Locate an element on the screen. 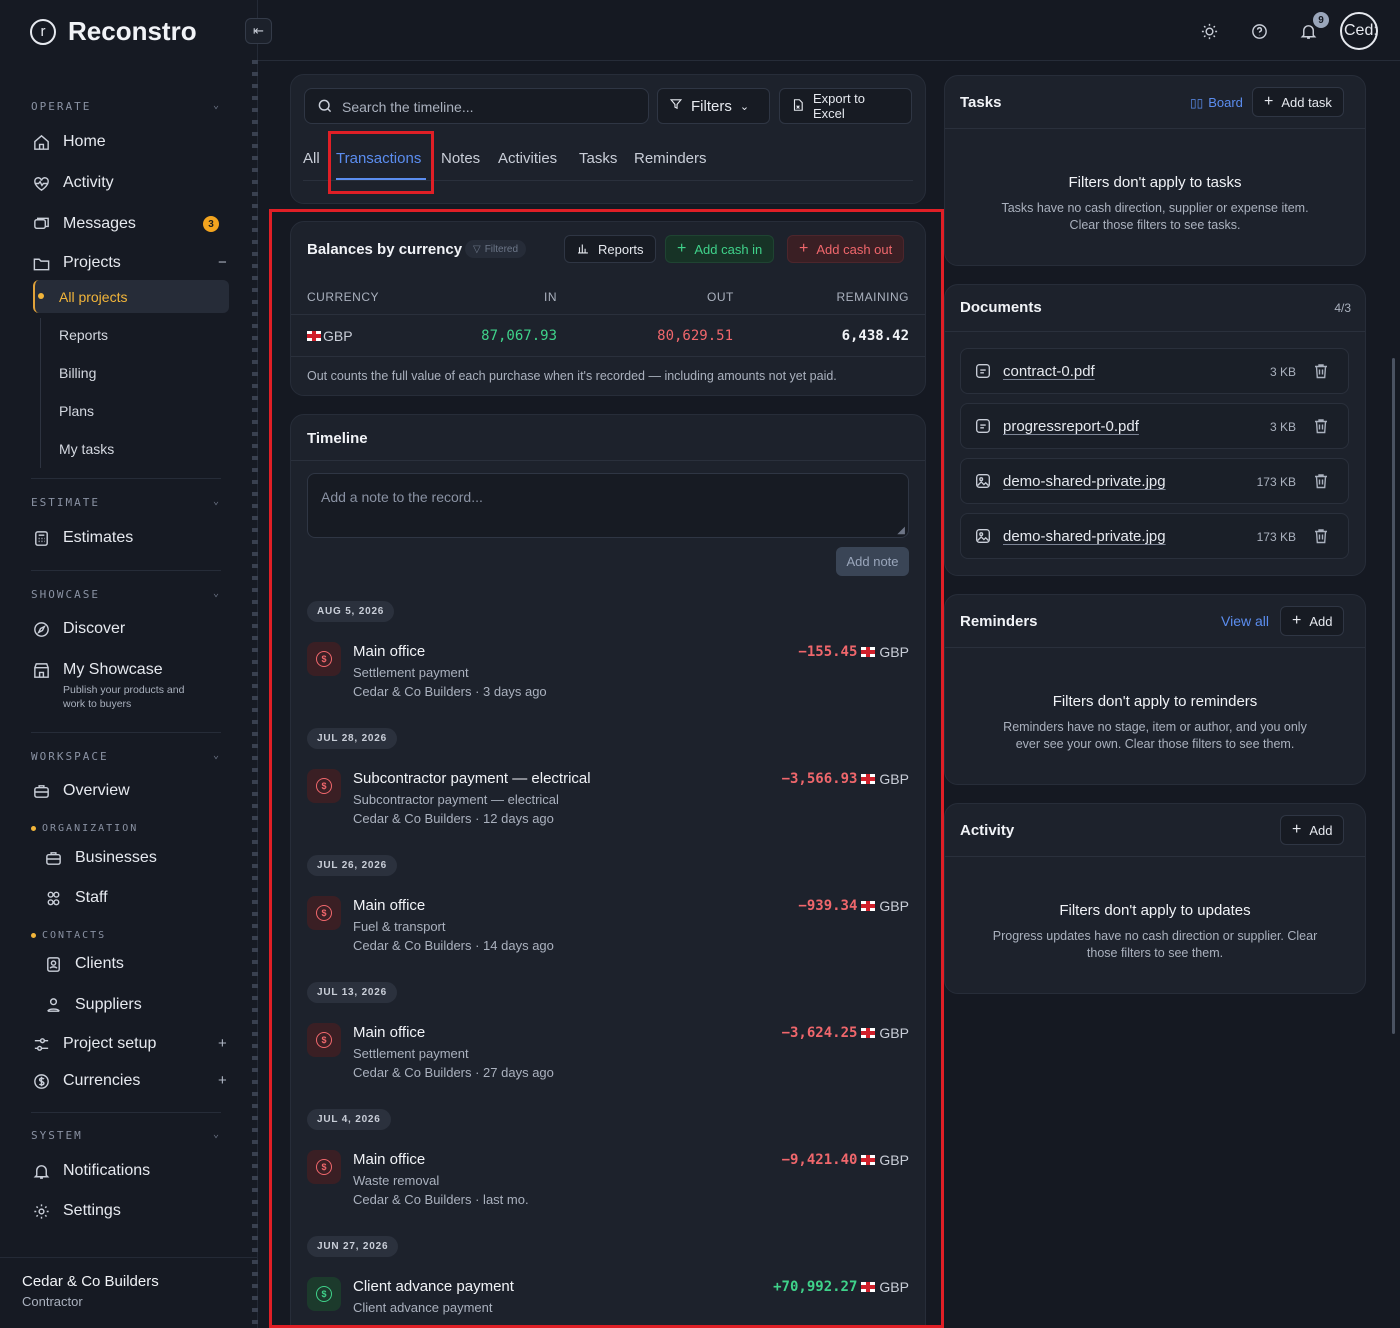 This screenshot has height=1328, width=1400. tab-tasks: Tasks is located at coordinates (598, 158).